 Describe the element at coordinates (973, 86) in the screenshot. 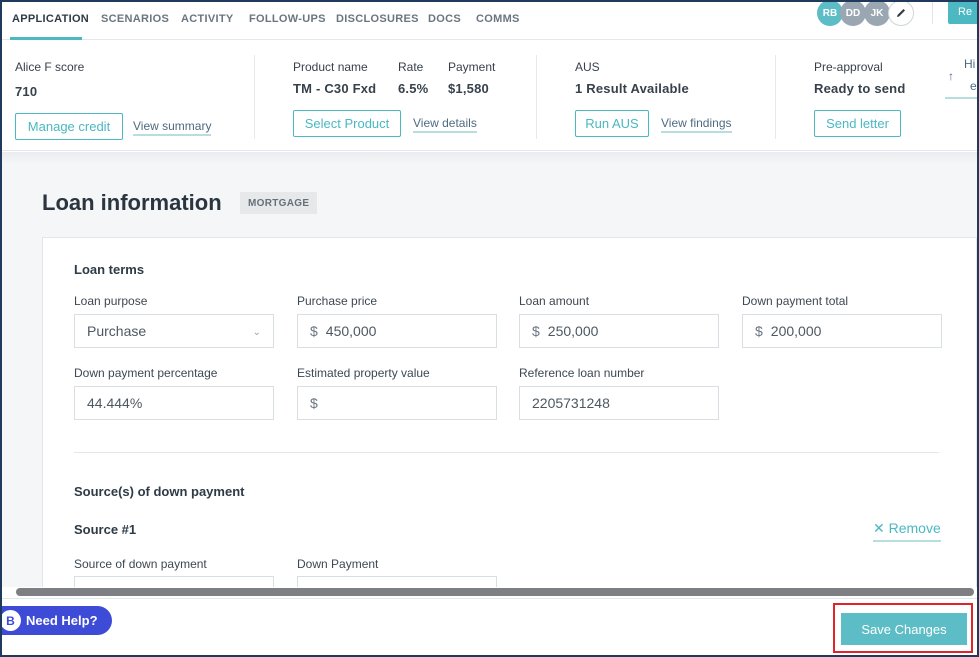

I see `extra-link-line2: e` at that location.